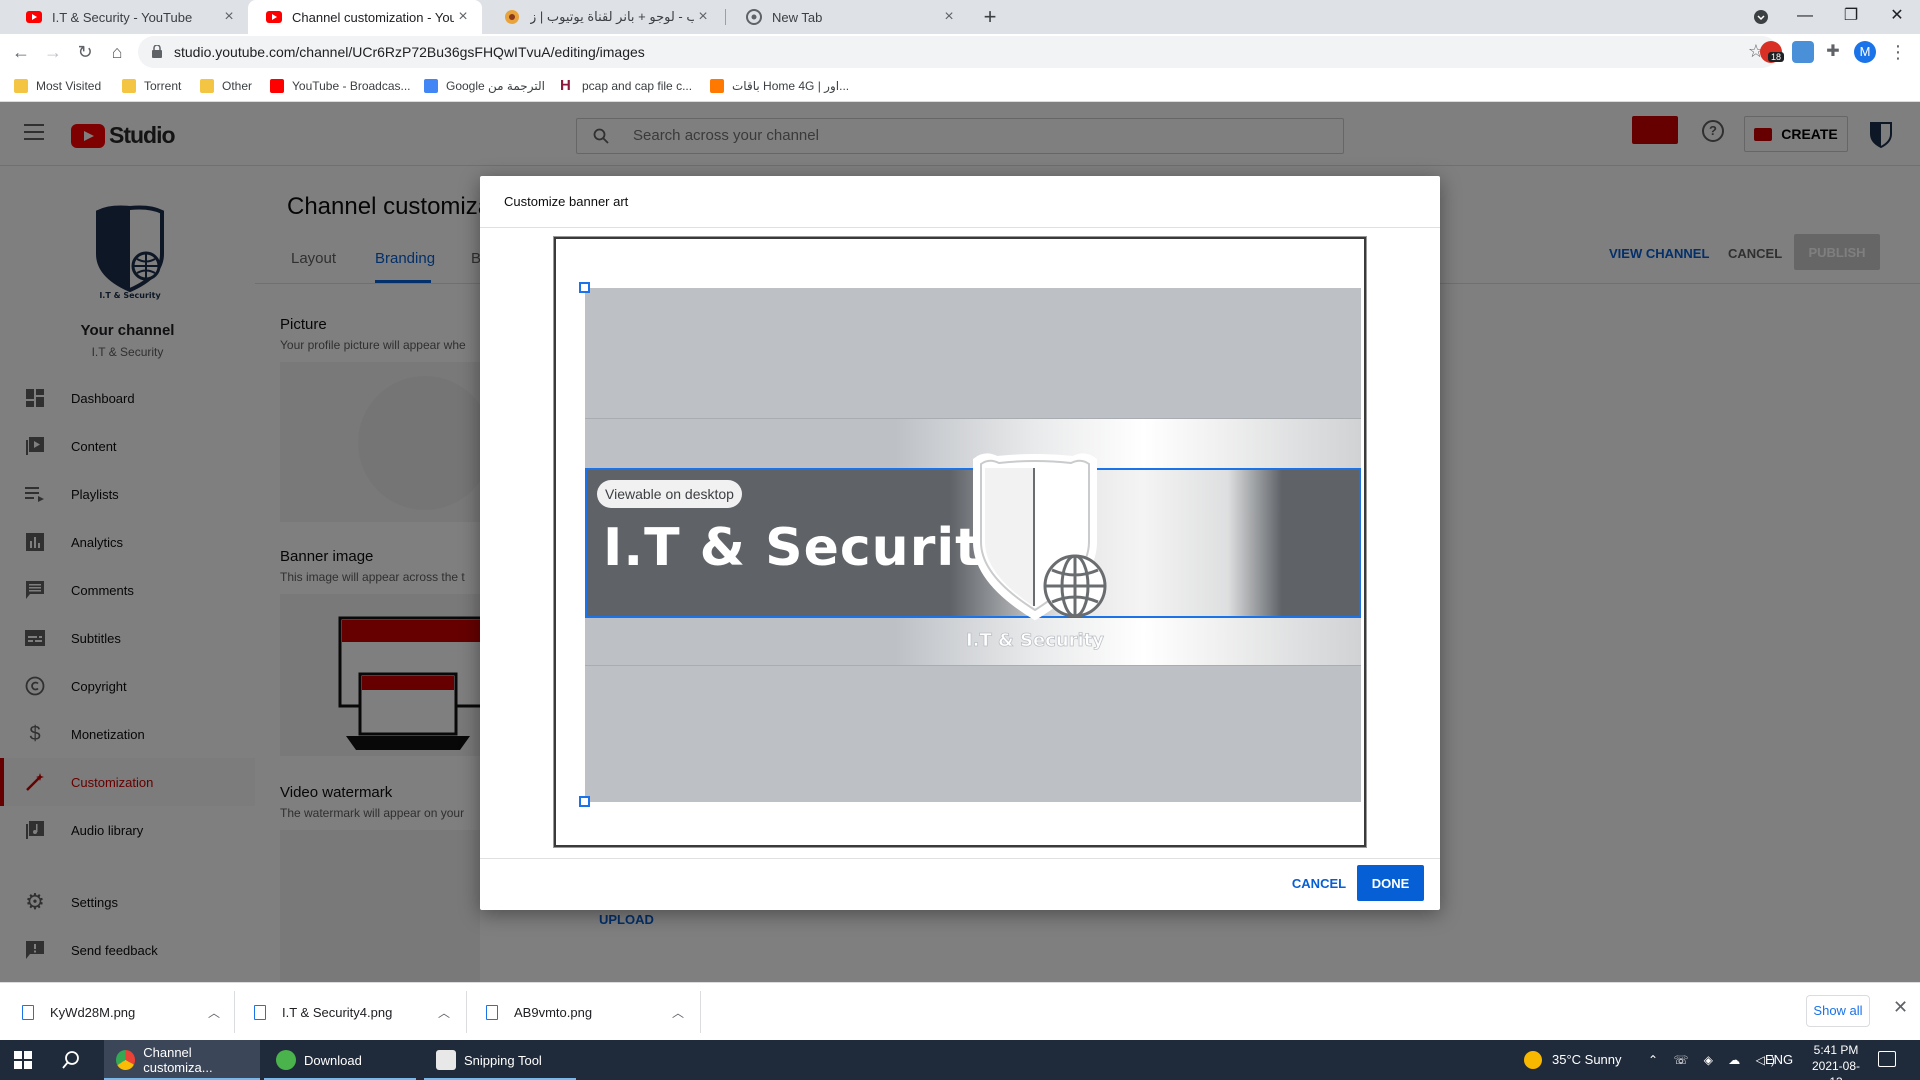  I want to click on sun-weather-icon, so click(1533, 1060).